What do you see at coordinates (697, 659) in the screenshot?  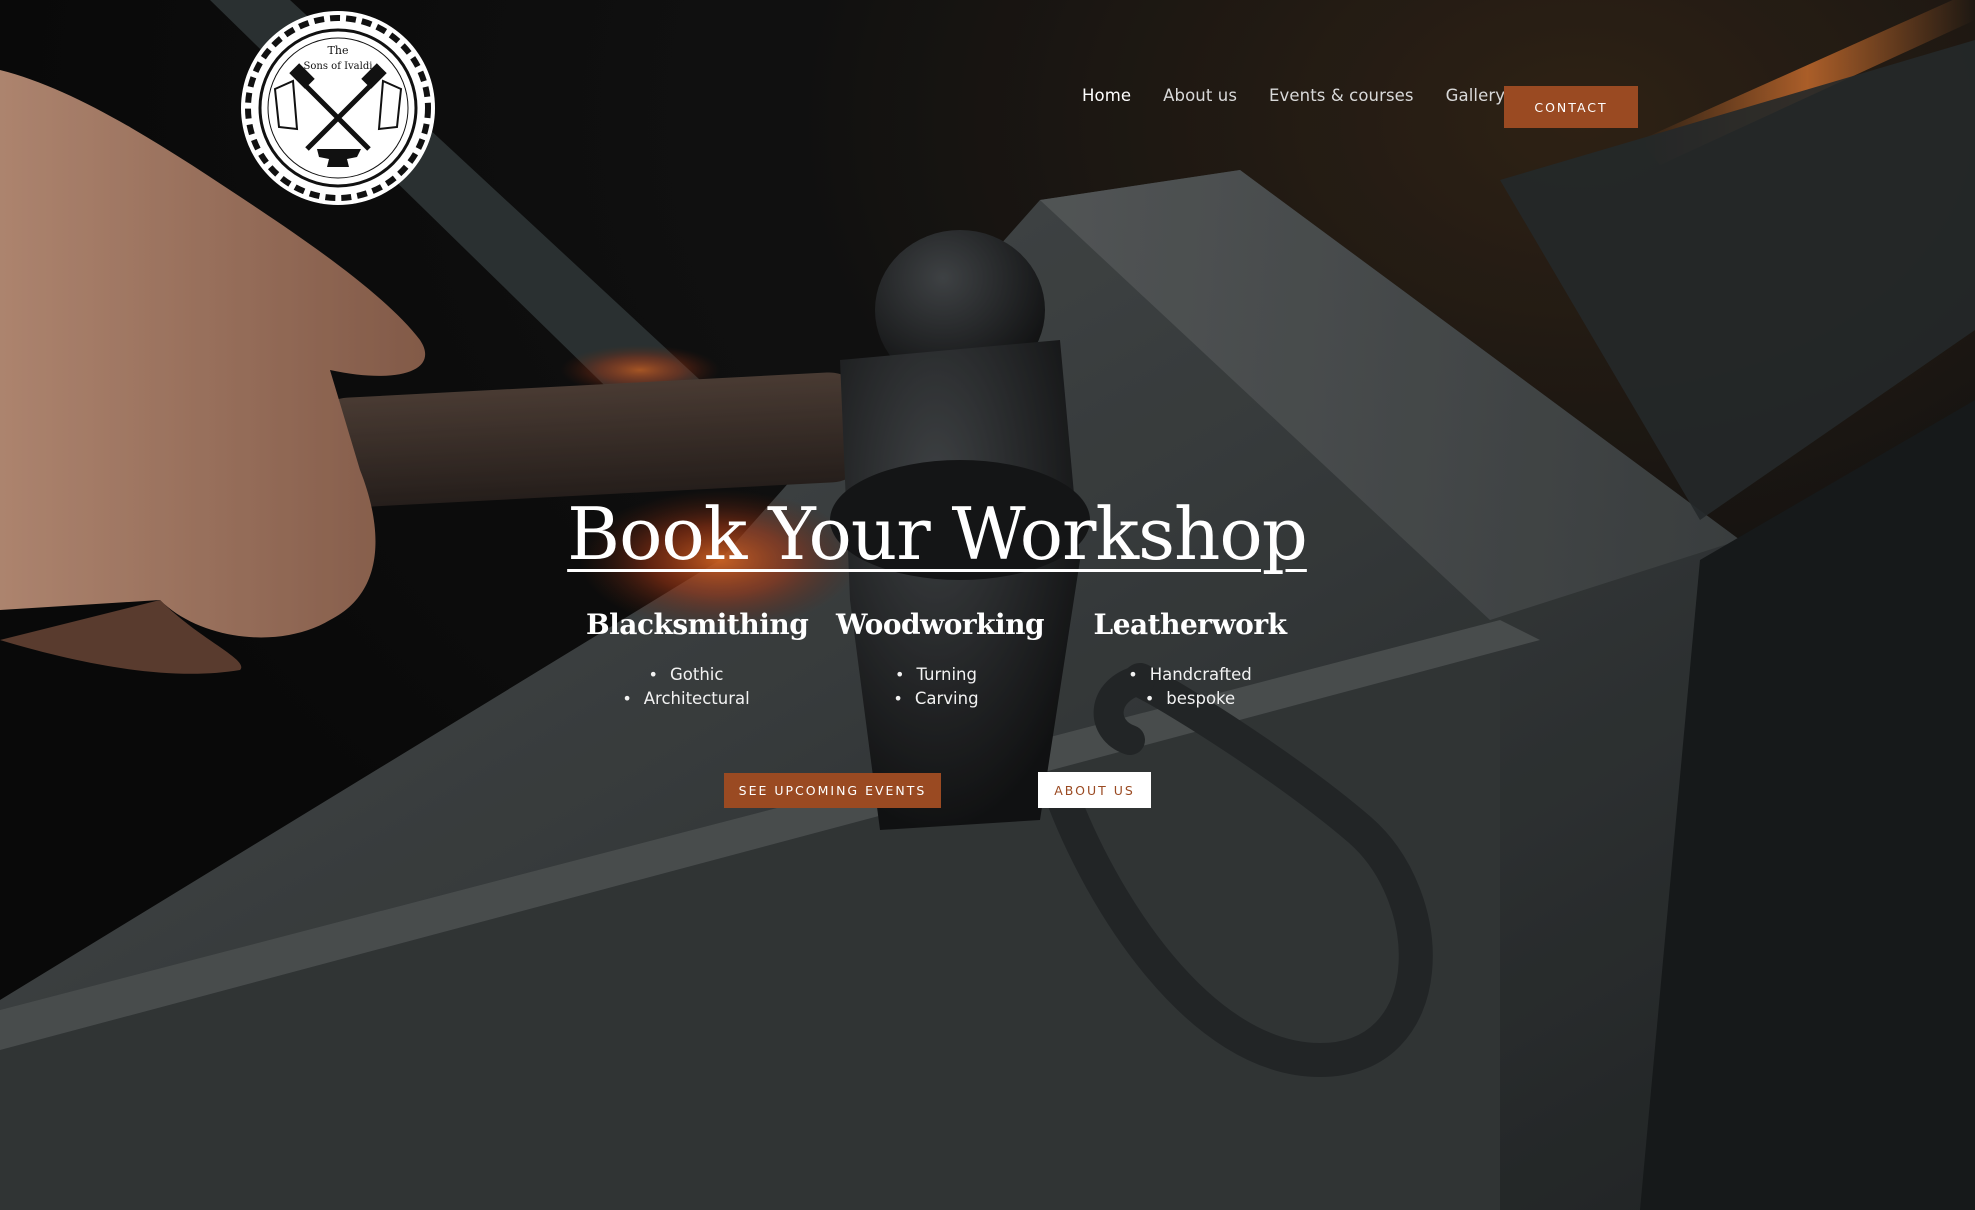 I see `category-blacksmithing: Blacksmithing Gothic Architectural` at bounding box center [697, 659].